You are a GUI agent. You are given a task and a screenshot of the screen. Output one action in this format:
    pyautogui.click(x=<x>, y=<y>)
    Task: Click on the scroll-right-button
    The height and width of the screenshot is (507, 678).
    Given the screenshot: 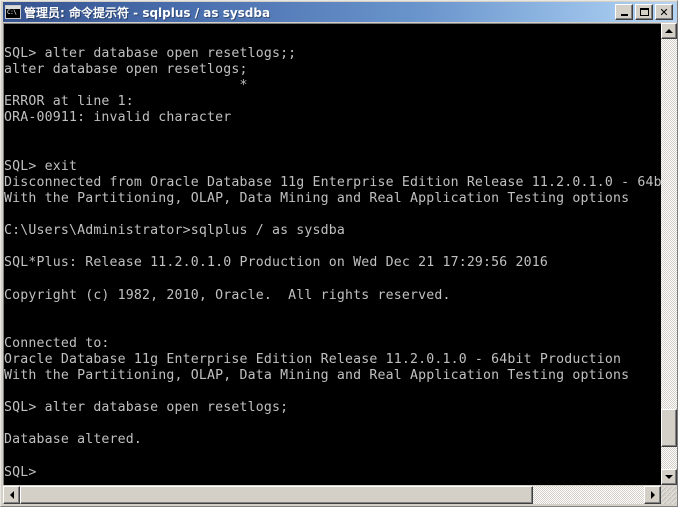 What is the action you would take?
    pyautogui.click(x=652, y=495)
    